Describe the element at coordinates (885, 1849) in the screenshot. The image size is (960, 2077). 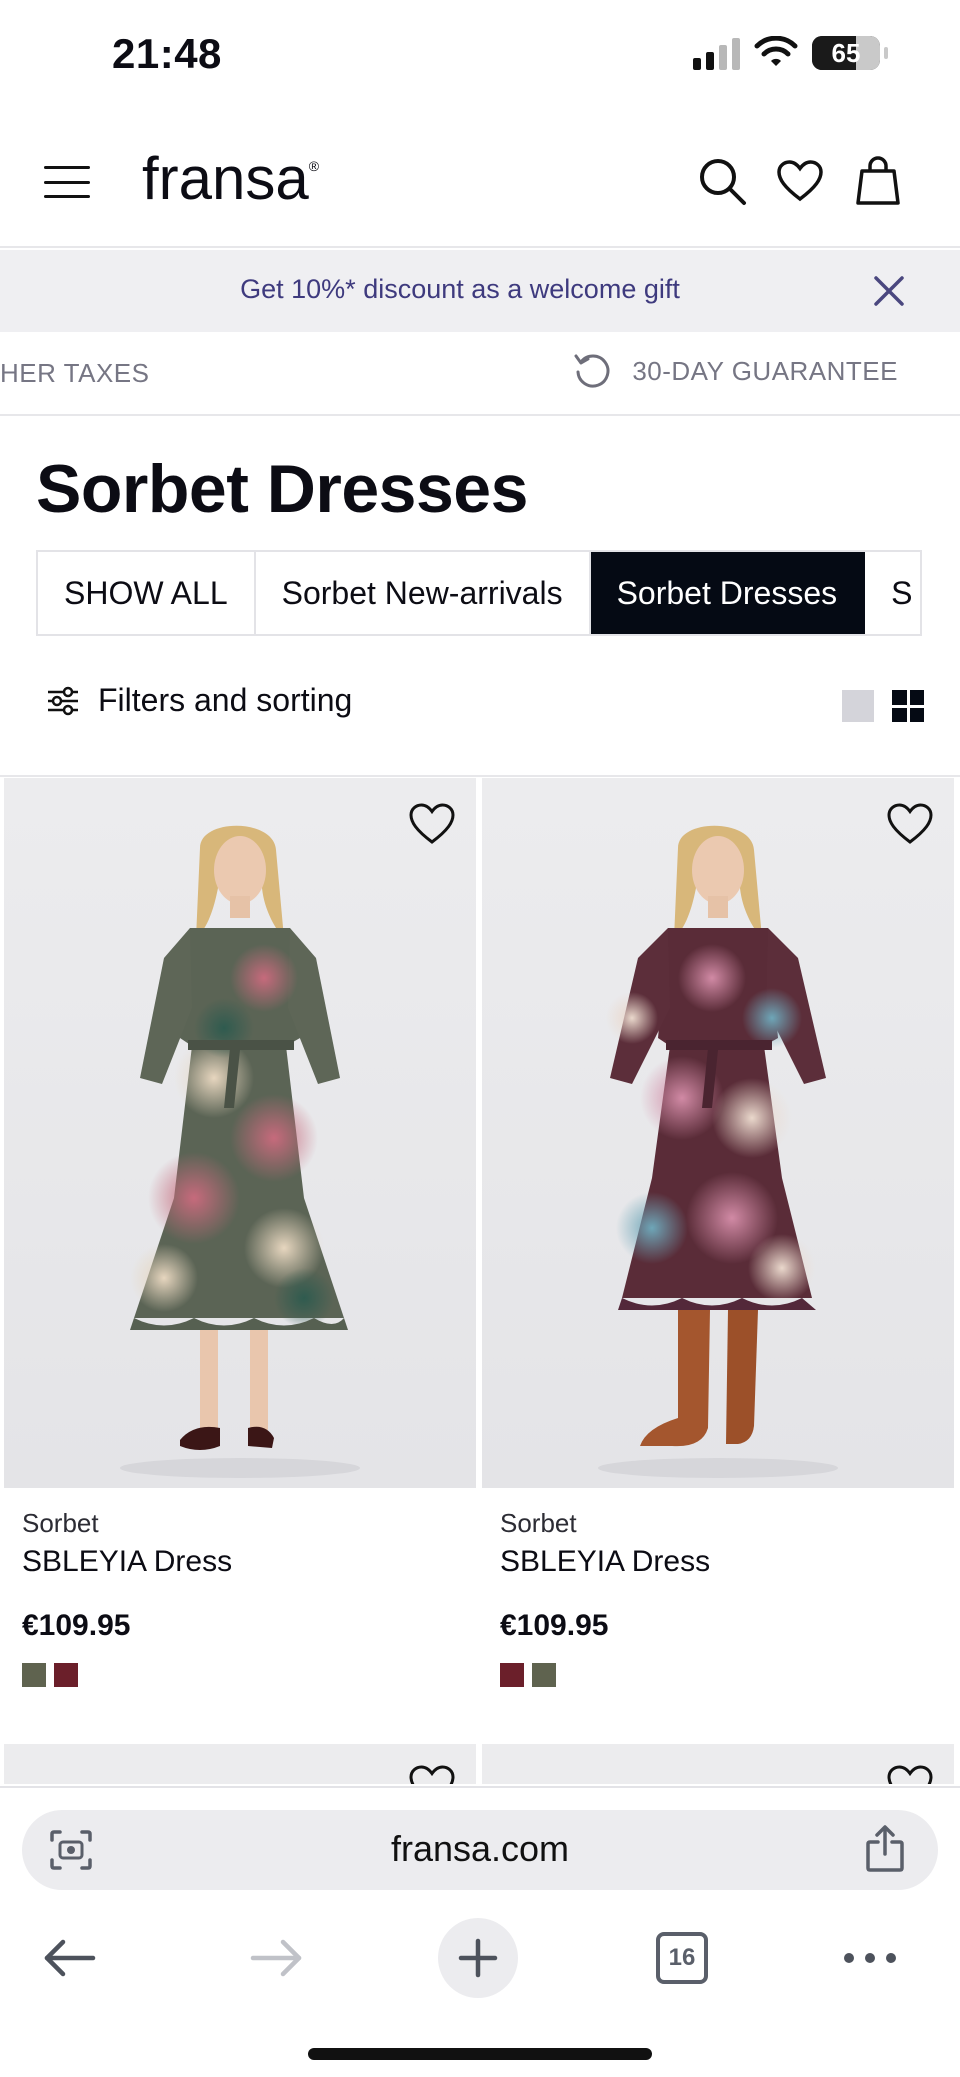
I see `share-icon` at that location.